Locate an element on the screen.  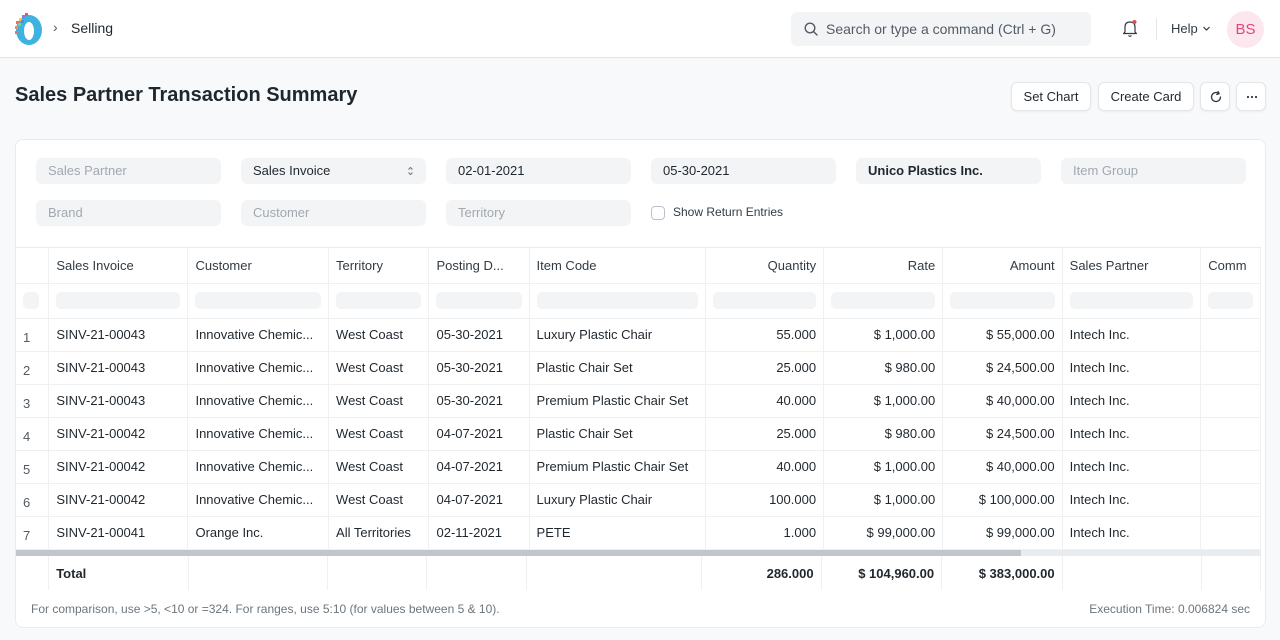
posting-date-column-filter is located at coordinates (479, 301).